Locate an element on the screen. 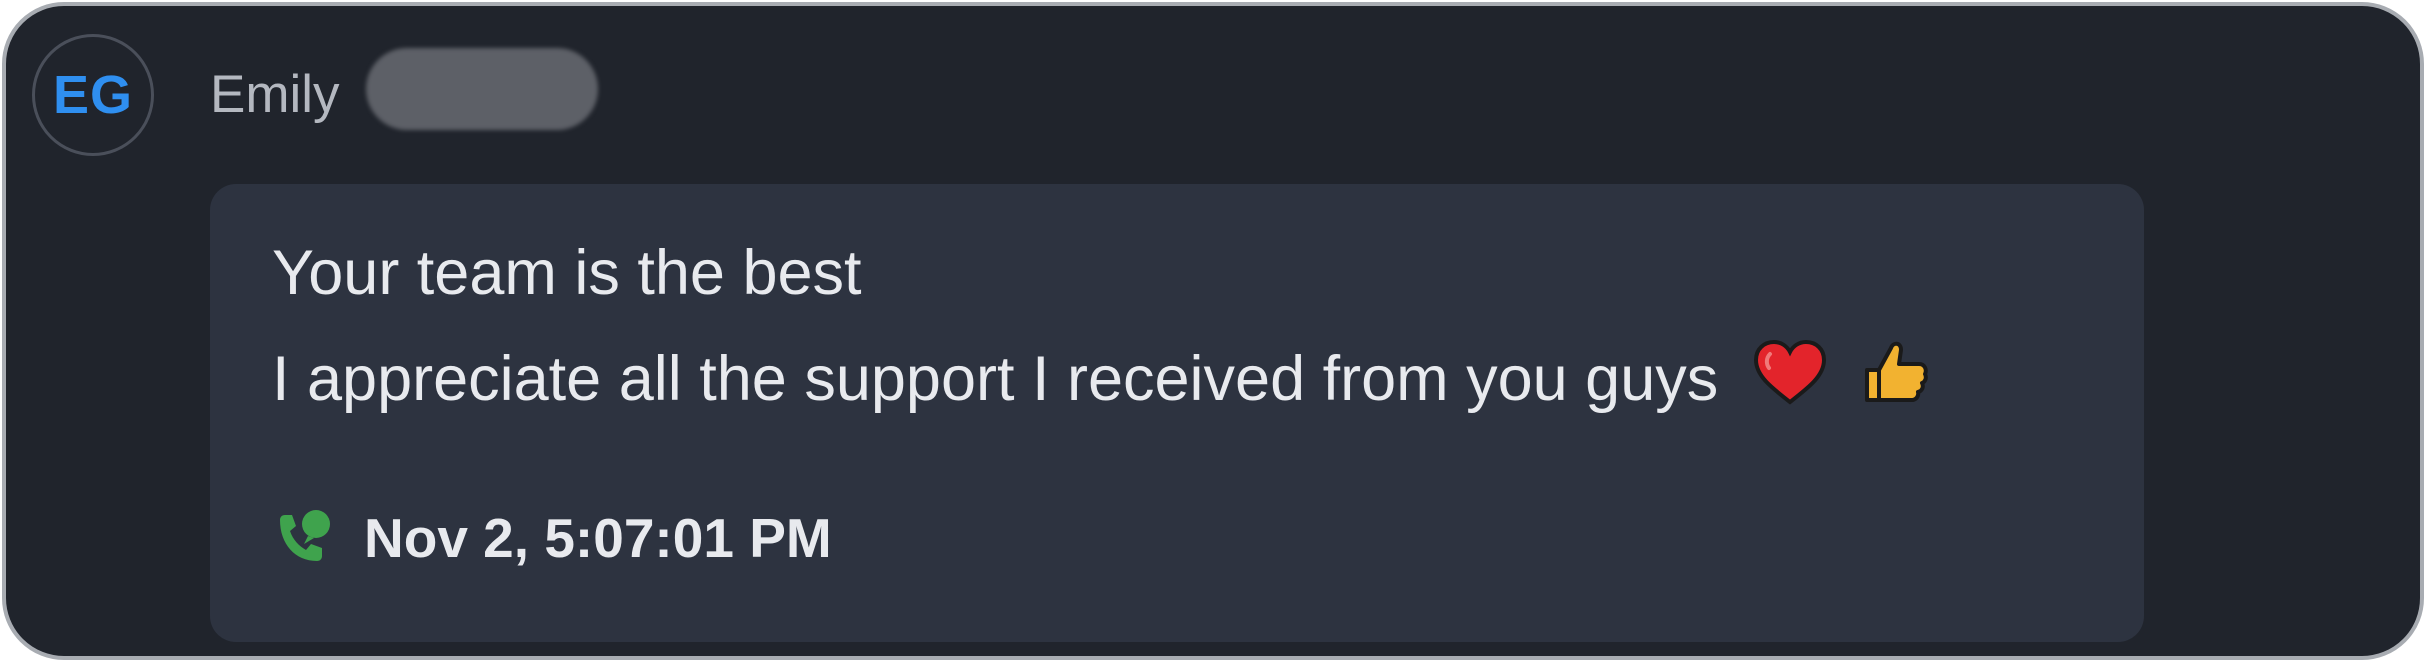 The width and height of the screenshot is (2424, 660). sender-name: Emily is located at coordinates (275, 94).